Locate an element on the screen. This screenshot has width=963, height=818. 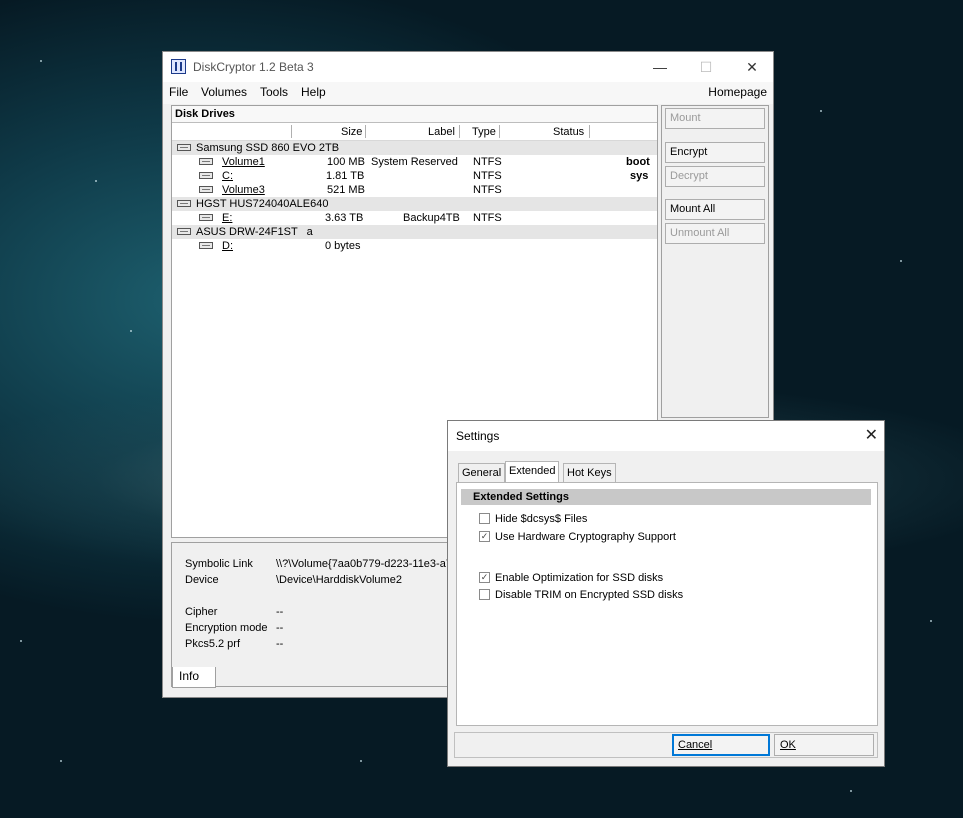
symbolic-link-value: \\?\Volume{7aa0b779-d223-11e3-a7 is located at coordinates (364, 564).